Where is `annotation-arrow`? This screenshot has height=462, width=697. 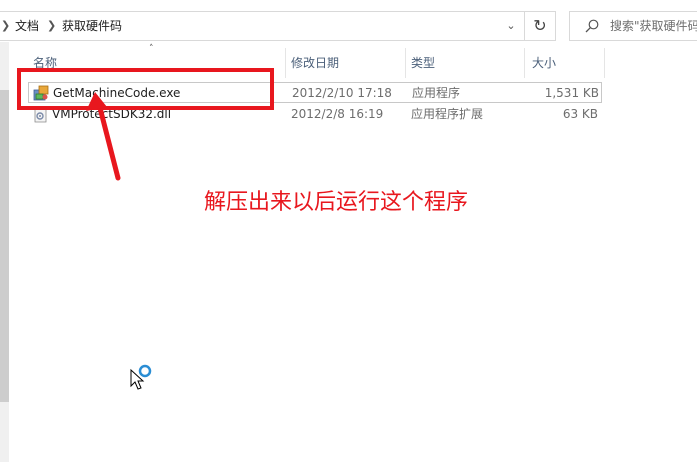
annotation-arrow is located at coordinates (103, 136).